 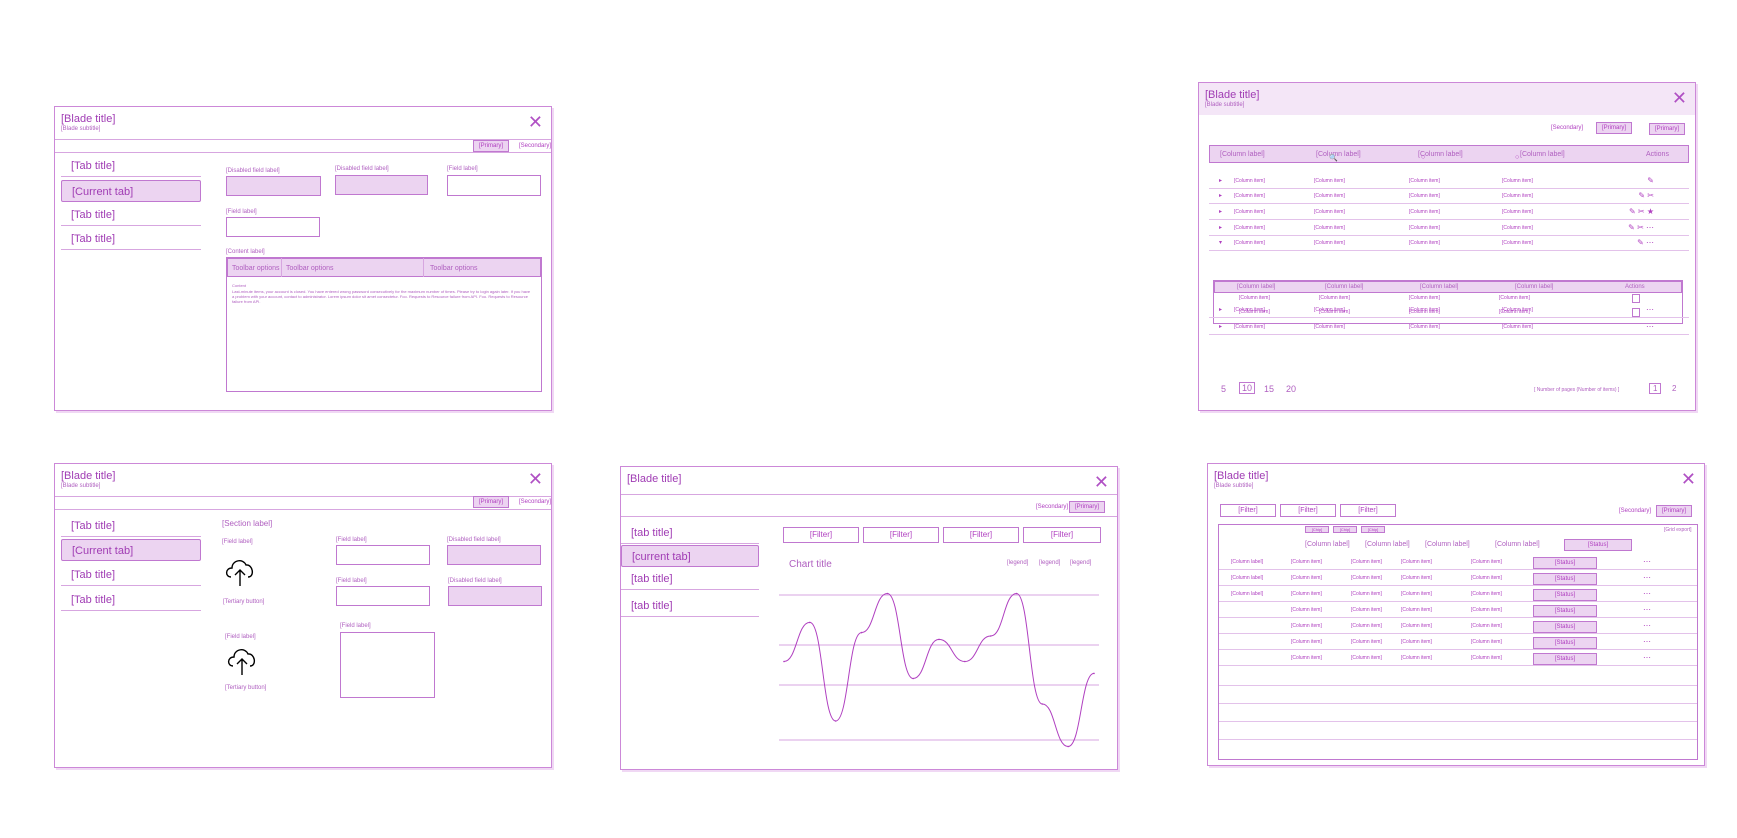 I want to click on table-cell: [Column item], so click(x=1249, y=327).